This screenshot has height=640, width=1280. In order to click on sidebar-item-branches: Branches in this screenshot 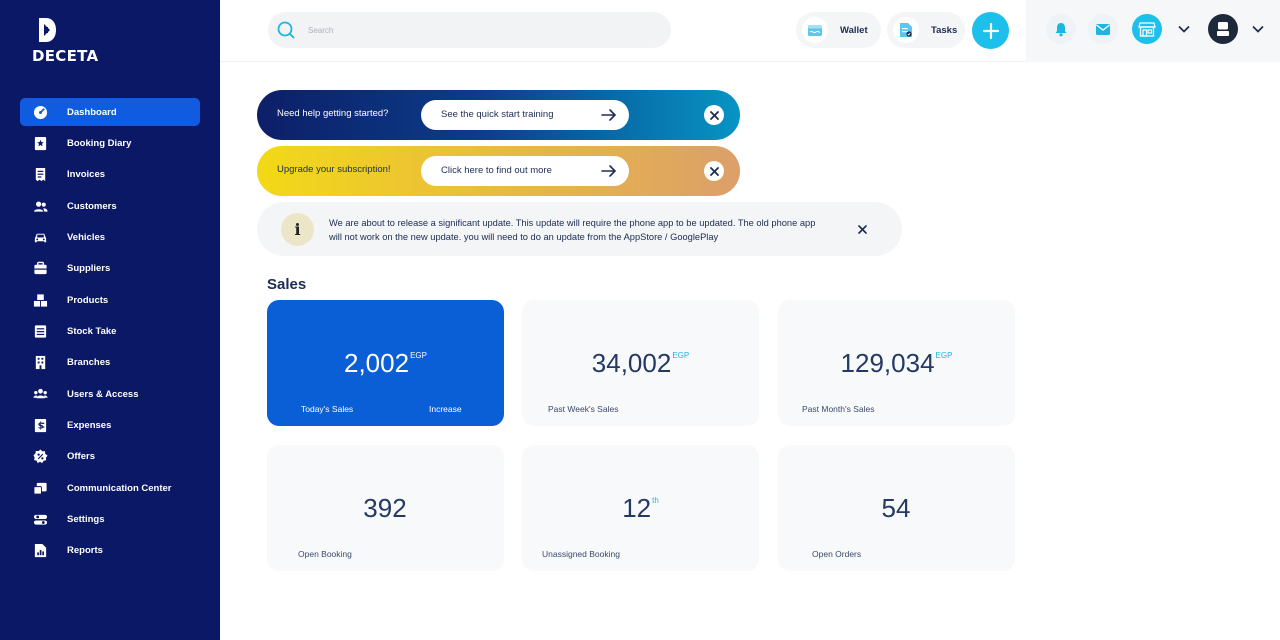, I will do `click(110, 363)`.